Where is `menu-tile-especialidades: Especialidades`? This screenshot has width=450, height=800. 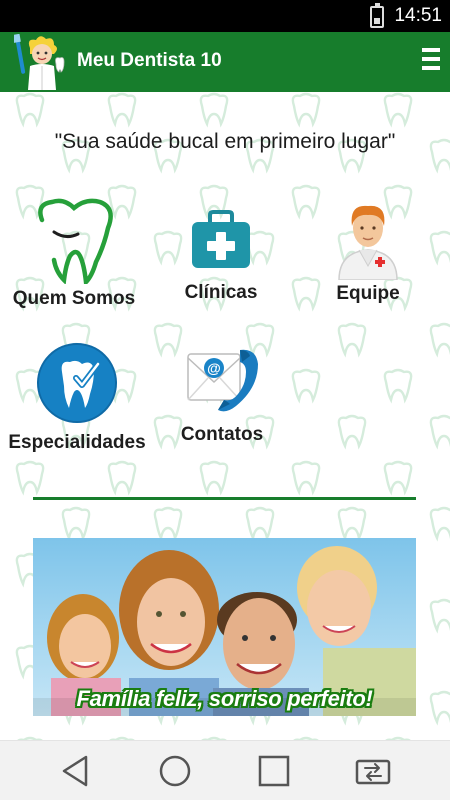 menu-tile-especialidades: Especialidades is located at coordinates (77, 398).